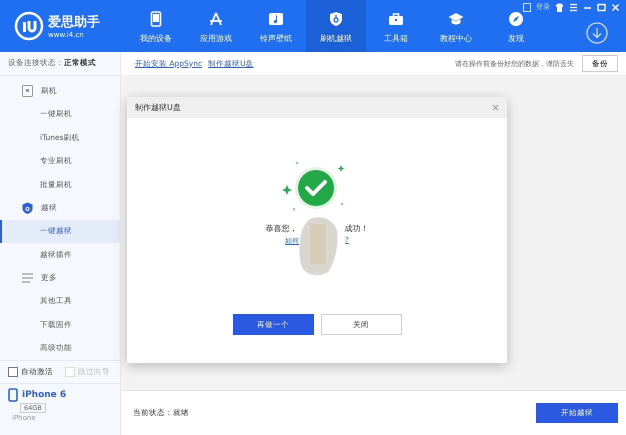  I want to click on nav-tab: 我的设备, so click(156, 26).